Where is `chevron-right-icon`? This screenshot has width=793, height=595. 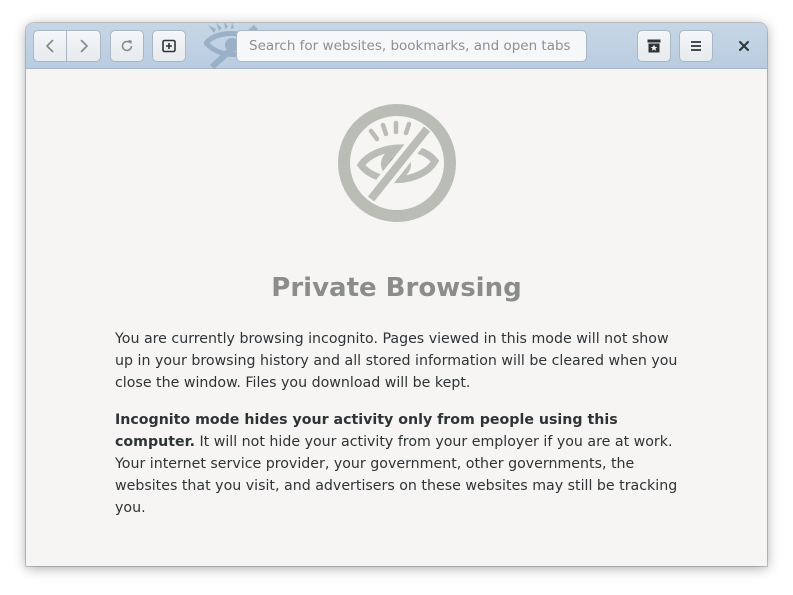 chevron-right-icon is located at coordinates (84, 46).